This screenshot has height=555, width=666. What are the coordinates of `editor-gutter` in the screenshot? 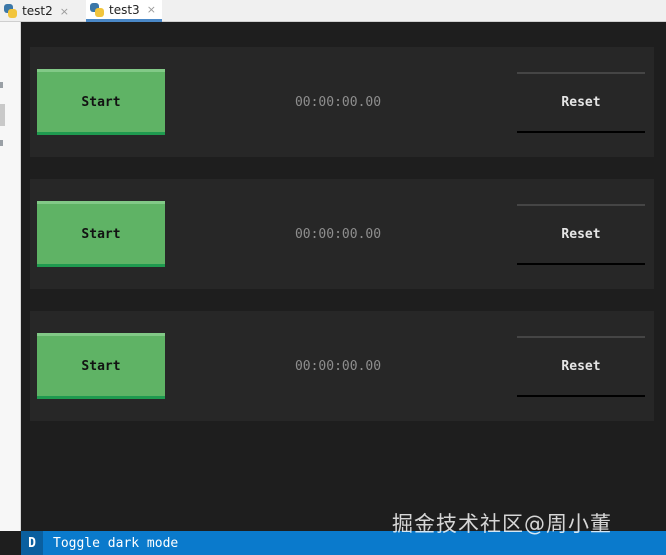 It's located at (10, 276).